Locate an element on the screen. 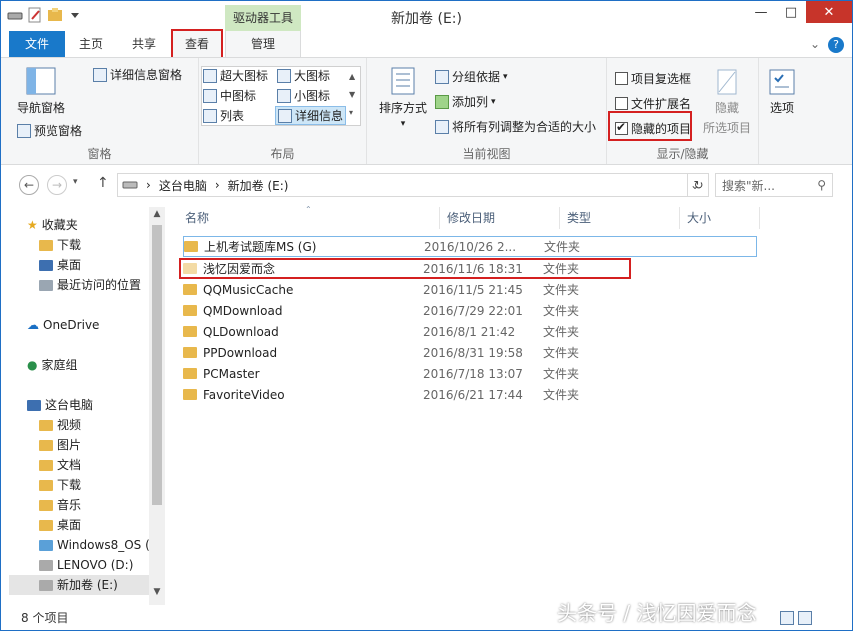  nav-onedrive: ☁ OneDrive is located at coordinates (63, 325).